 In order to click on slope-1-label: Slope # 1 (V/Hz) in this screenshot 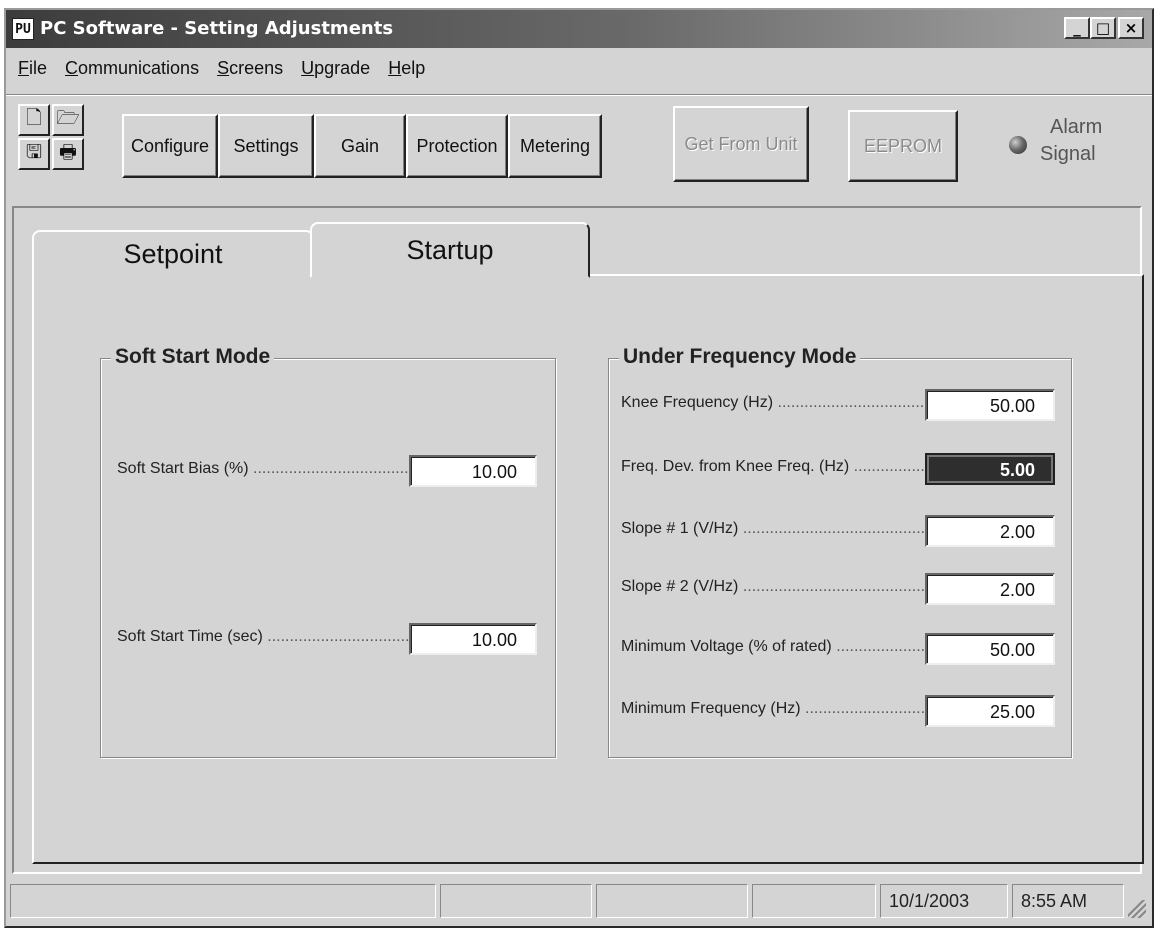, I will do `click(773, 529)`.